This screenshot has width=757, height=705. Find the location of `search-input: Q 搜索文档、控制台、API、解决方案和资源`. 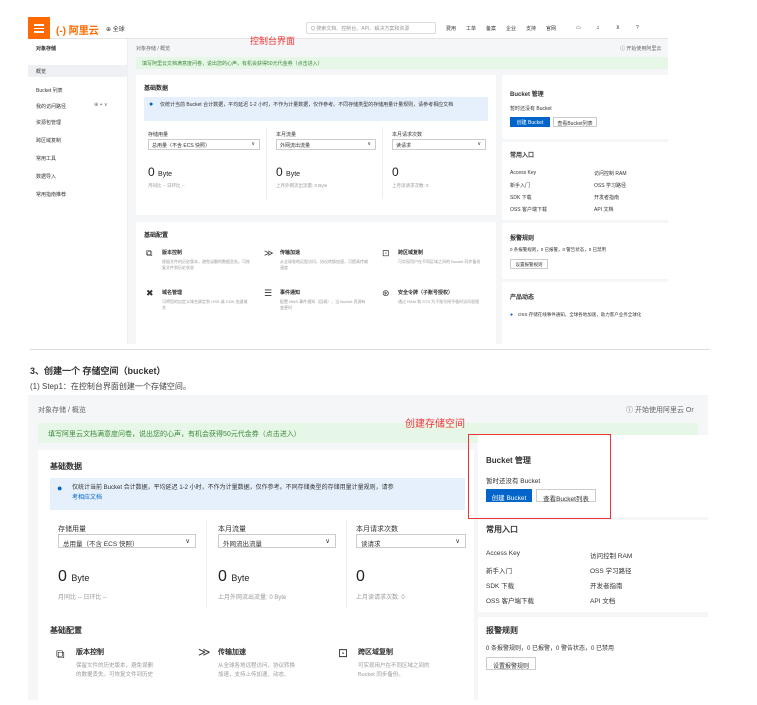

search-input: Q 搜索文档、控制台、API、解决方案和资源 is located at coordinates (371, 28).